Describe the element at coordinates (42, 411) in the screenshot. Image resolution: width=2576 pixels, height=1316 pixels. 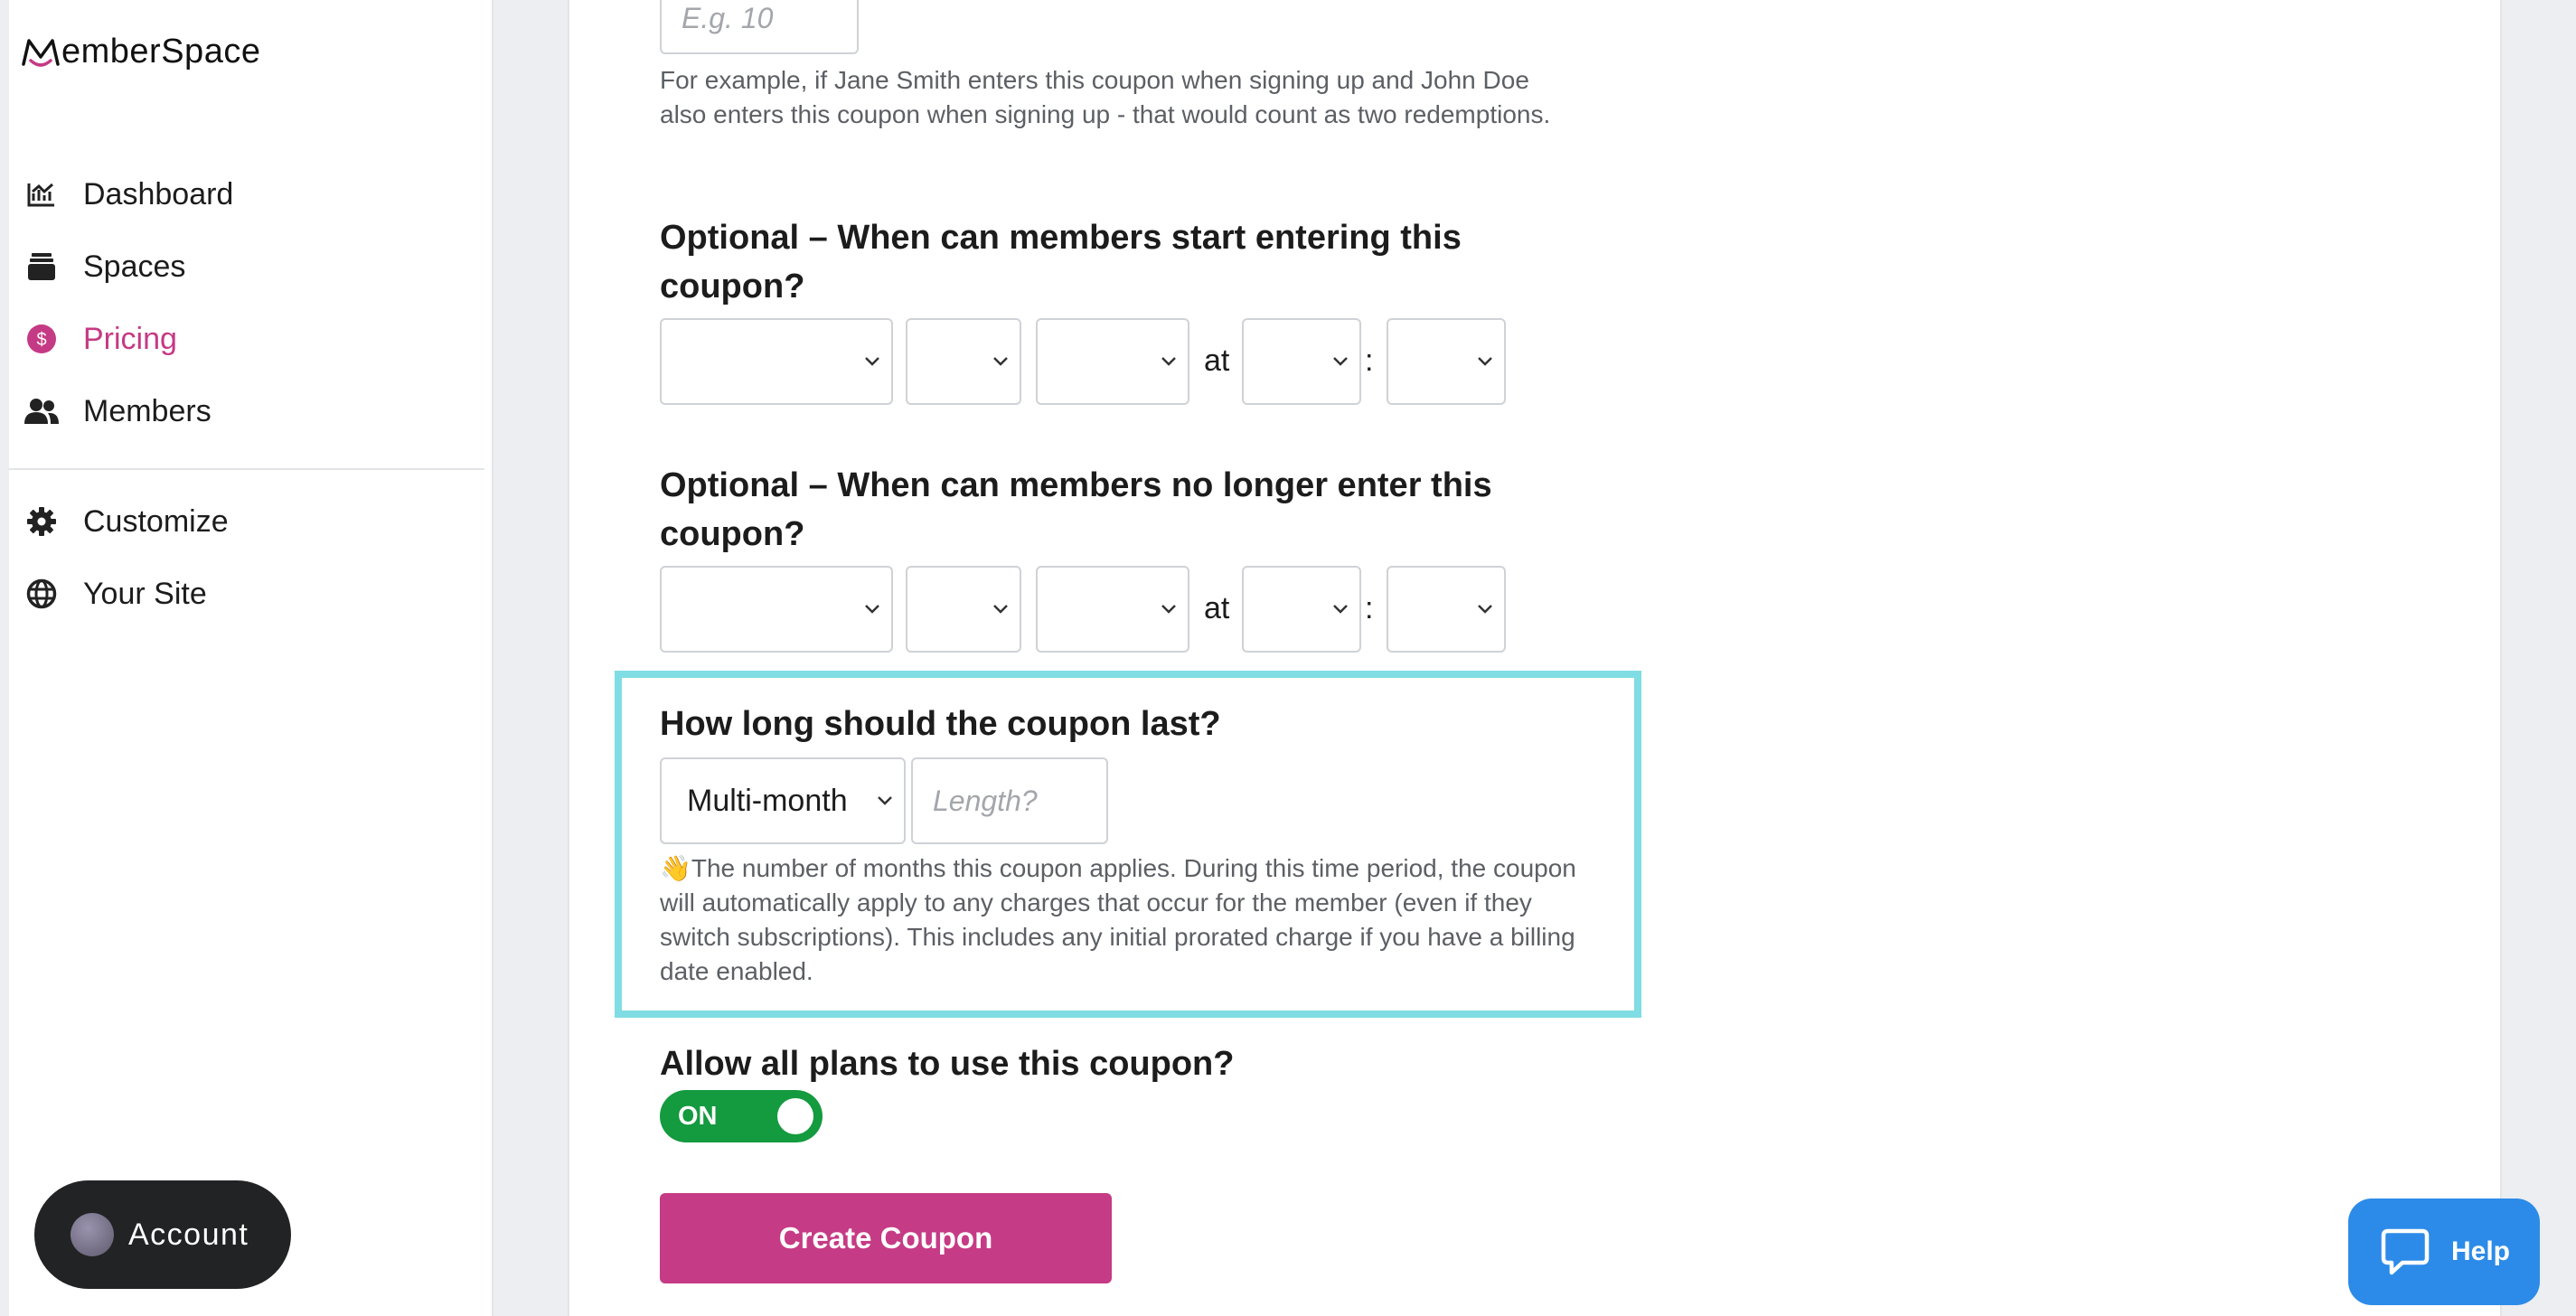
I see `users-icon` at that location.